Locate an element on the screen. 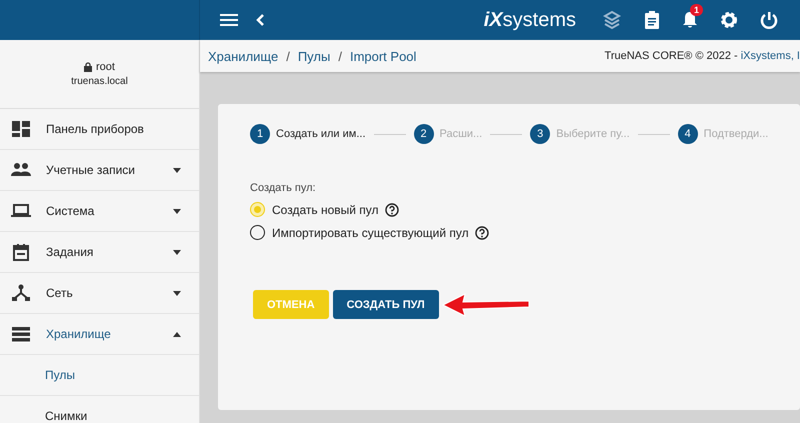 Image resolution: width=800 pixels, height=423 pixels. copyright-text: TrueNAS CORE® © 2022 - is located at coordinates (671, 56).